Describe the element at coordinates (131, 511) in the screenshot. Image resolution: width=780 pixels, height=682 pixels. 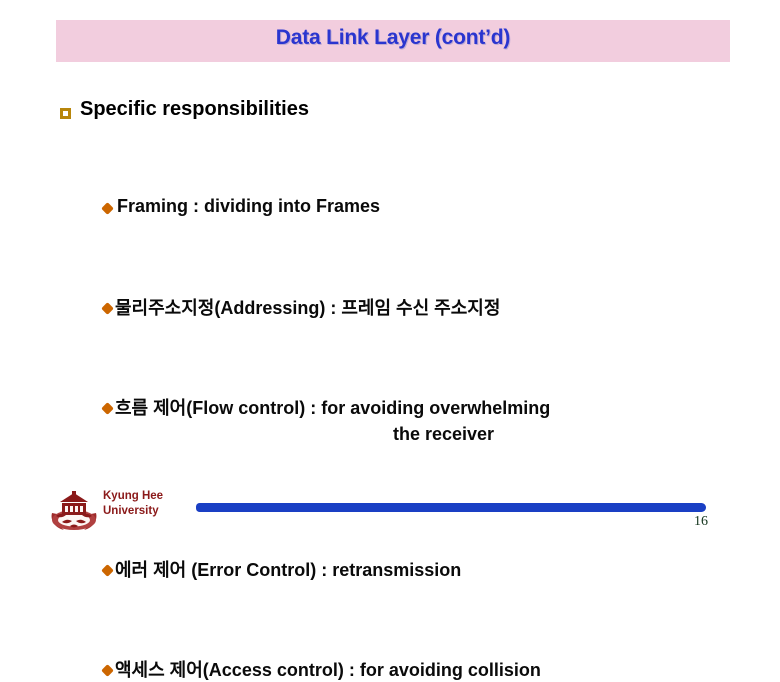
I see `organization-name-line2: University` at that location.